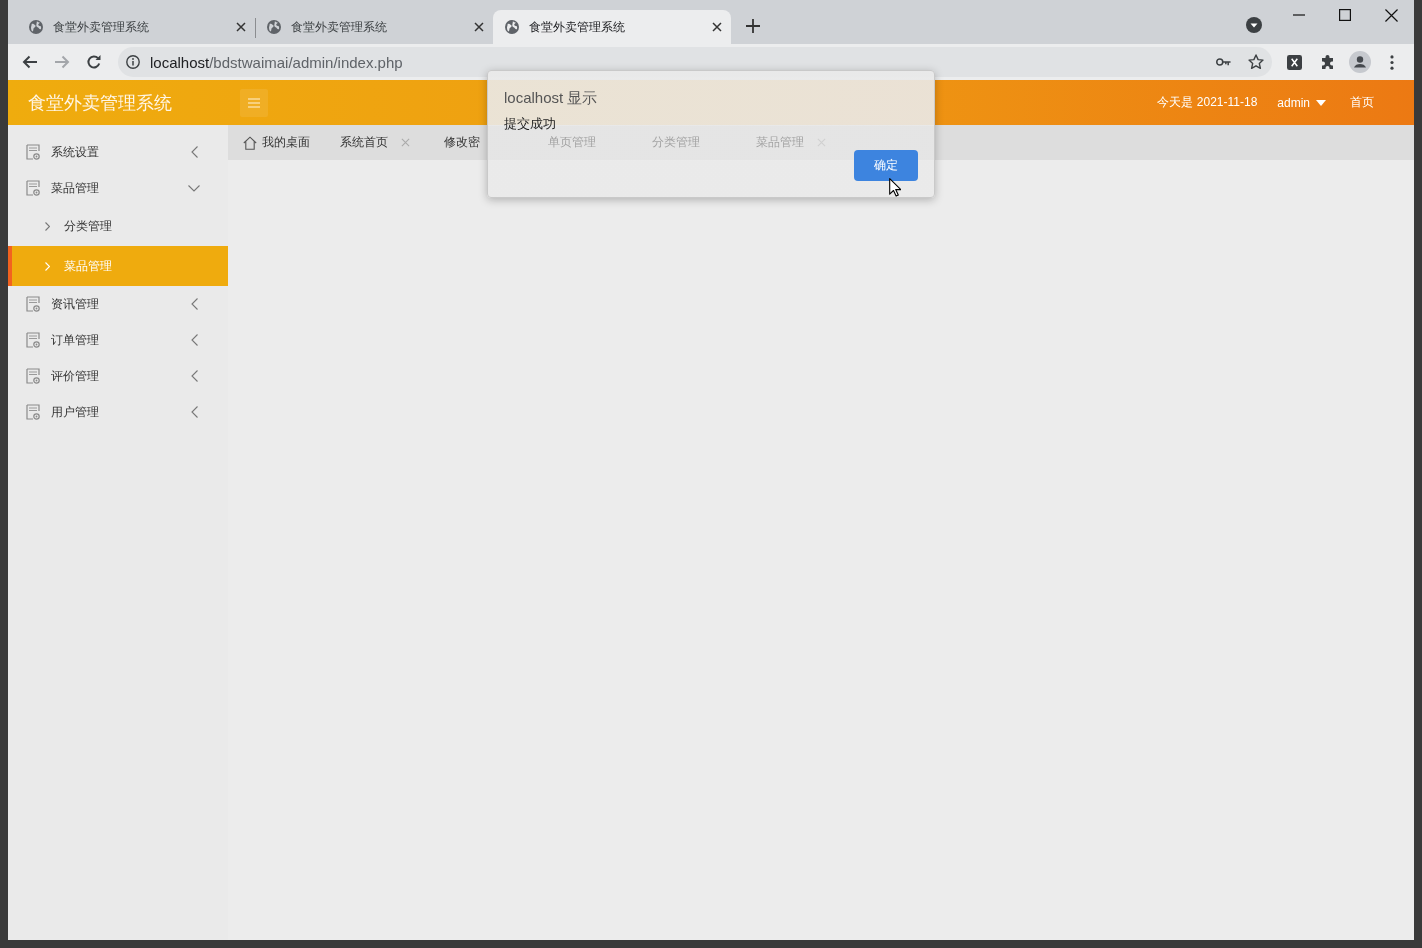 The height and width of the screenshot is (948, 1422). Describe the element at coordinates (886, 165) in the screenshot. I see `ok-button: 确定` at that location.